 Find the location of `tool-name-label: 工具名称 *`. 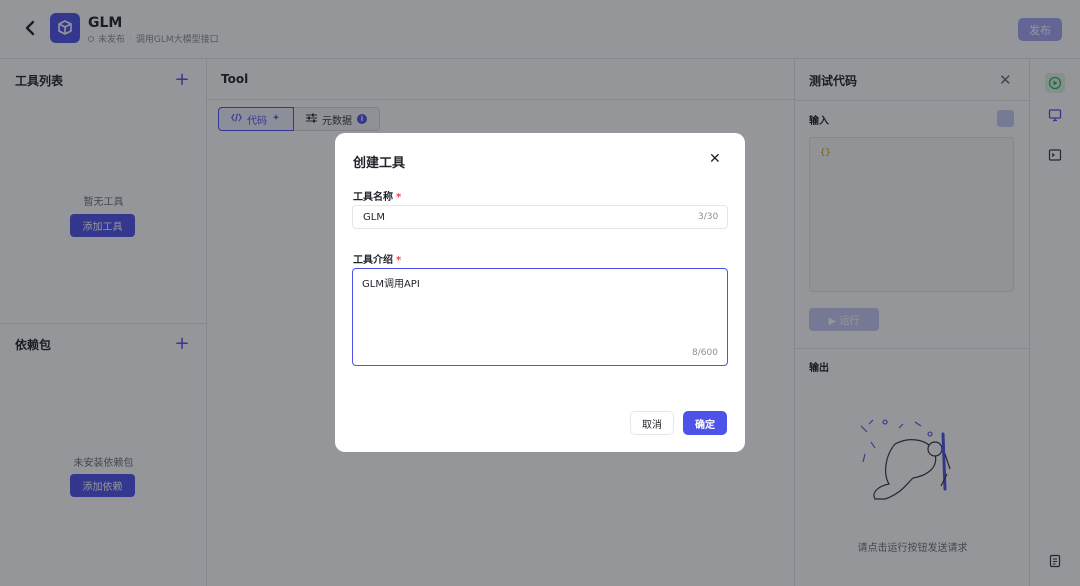

tool-name-label: 工具名称 * is located at coordinates (377, 195).